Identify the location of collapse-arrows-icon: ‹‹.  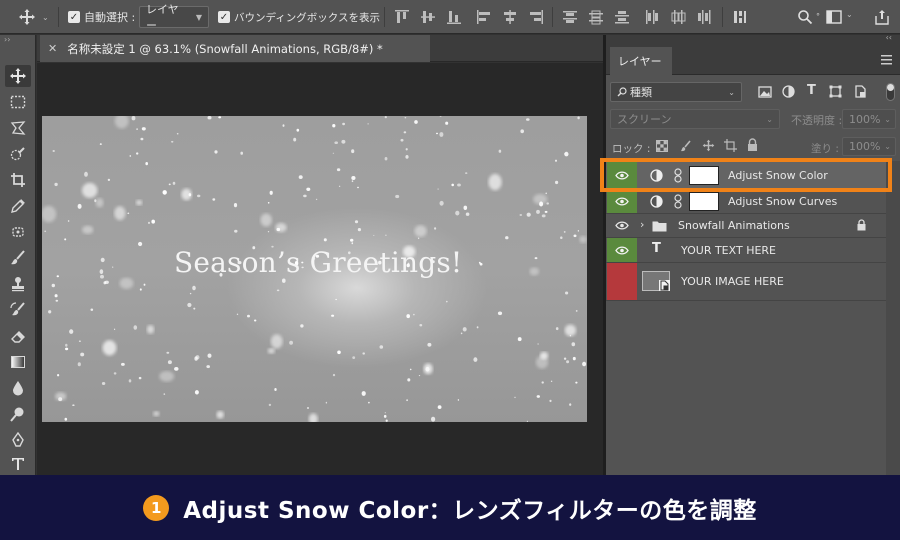
(889, 37).